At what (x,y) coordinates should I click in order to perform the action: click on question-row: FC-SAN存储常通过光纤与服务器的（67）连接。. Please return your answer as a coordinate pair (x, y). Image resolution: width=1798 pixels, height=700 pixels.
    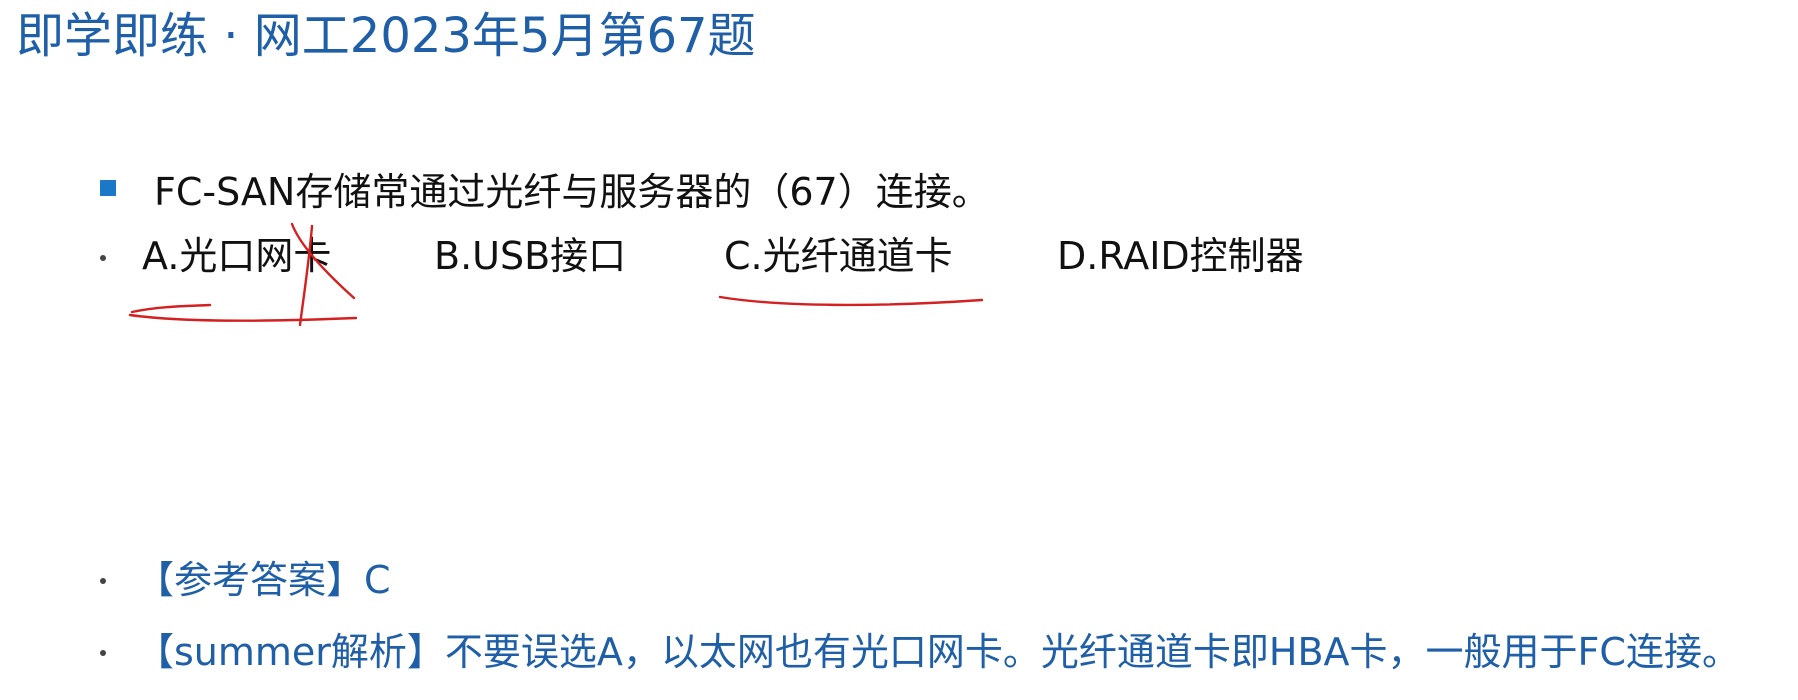
    Looking at the image, I should click on (545, 188).